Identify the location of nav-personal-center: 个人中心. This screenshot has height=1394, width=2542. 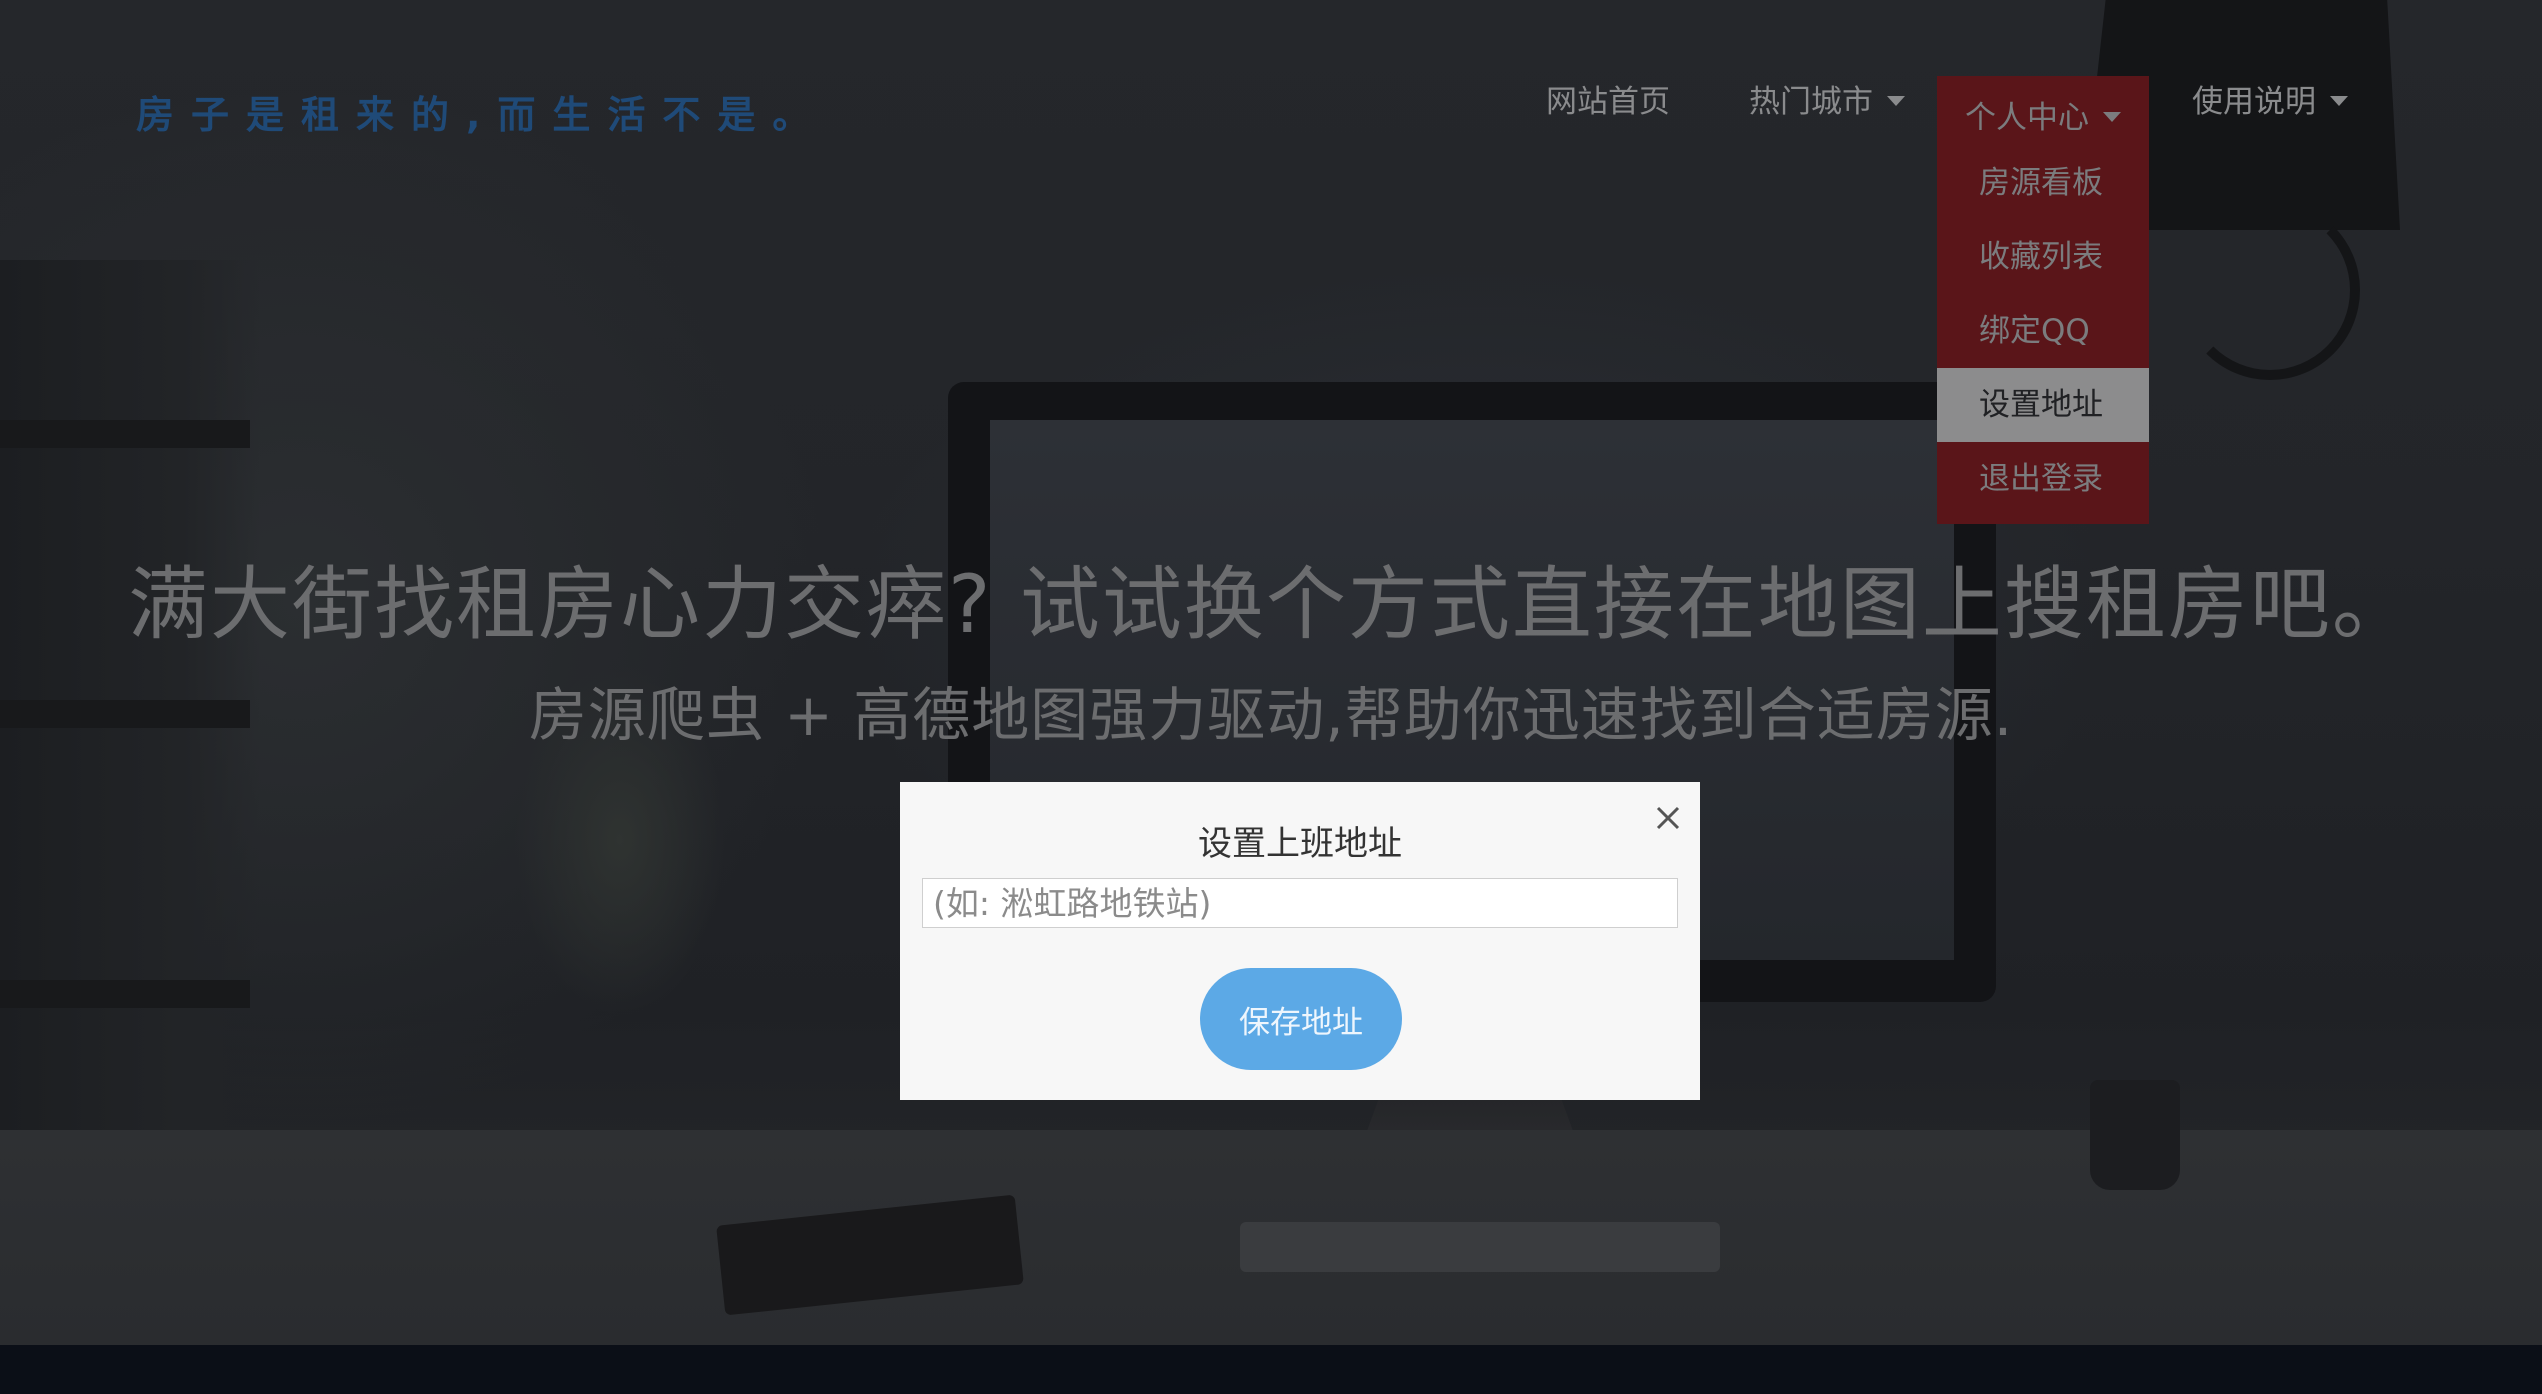
(2043, 111).